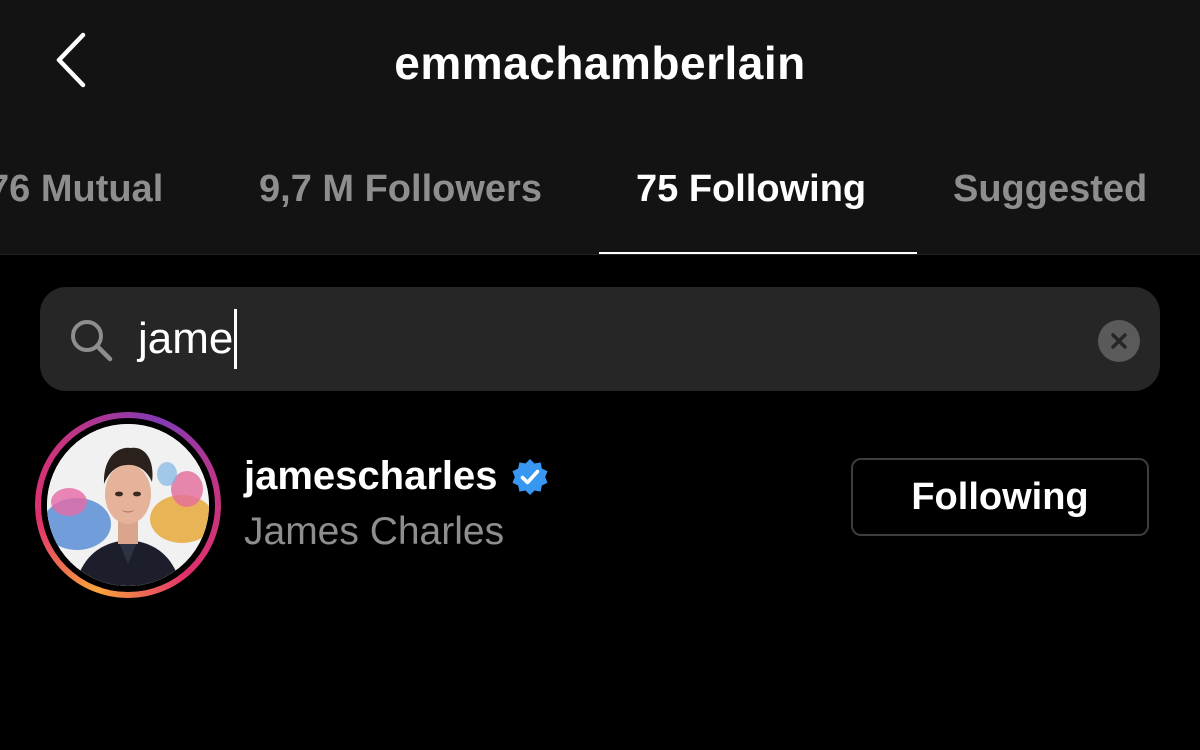 This screenshot has width=1200, height=750. I want to click on search-bar: jame, so click(600, 339).